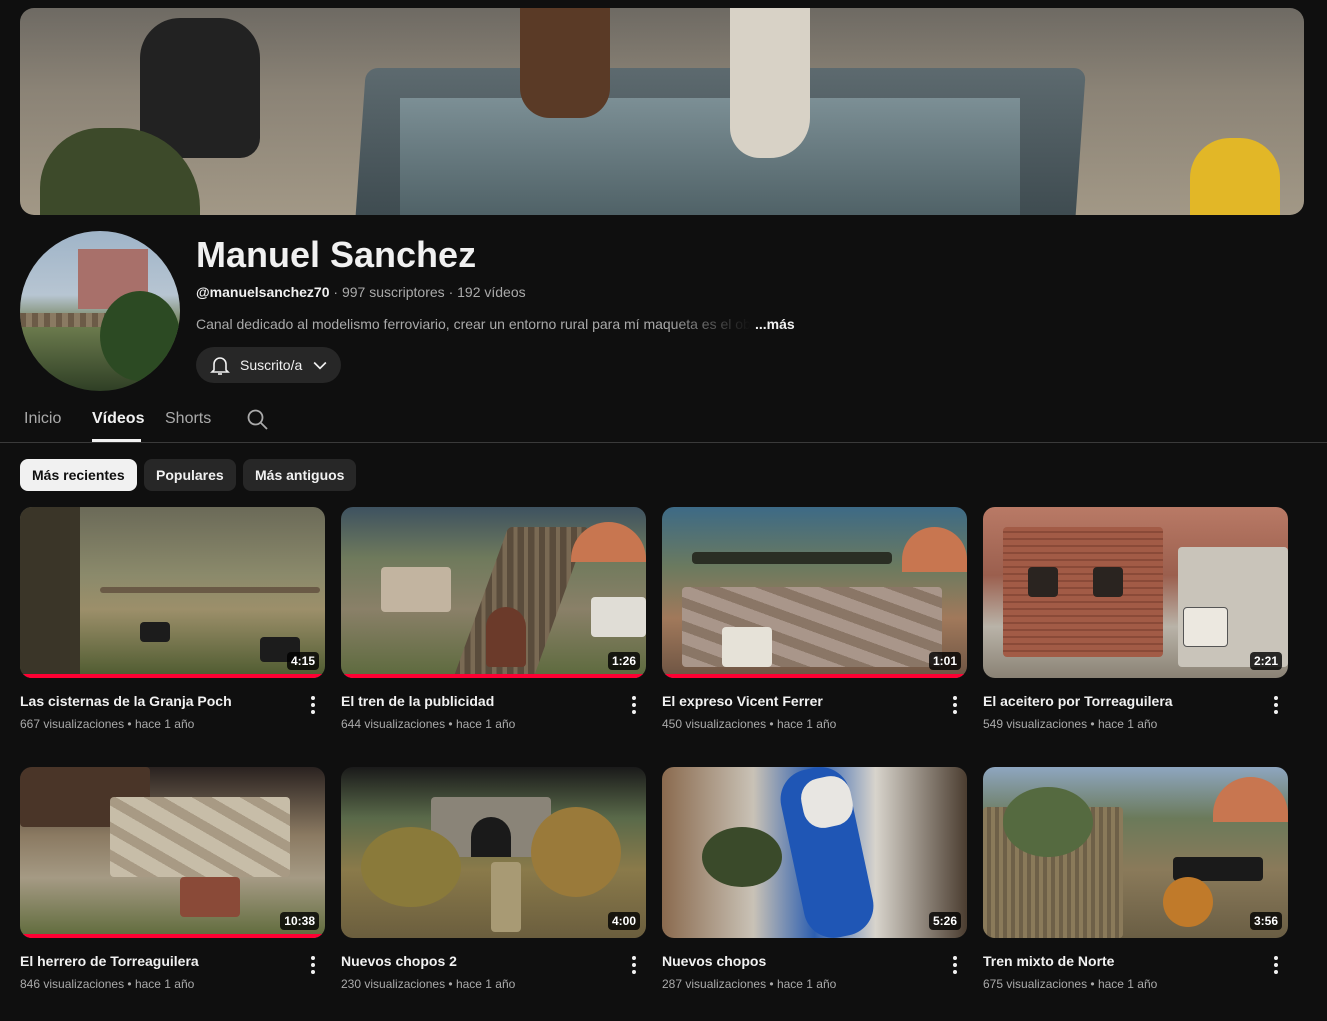  I want to click on subscriber-count: 997 suscriptores, so click(393, 292).